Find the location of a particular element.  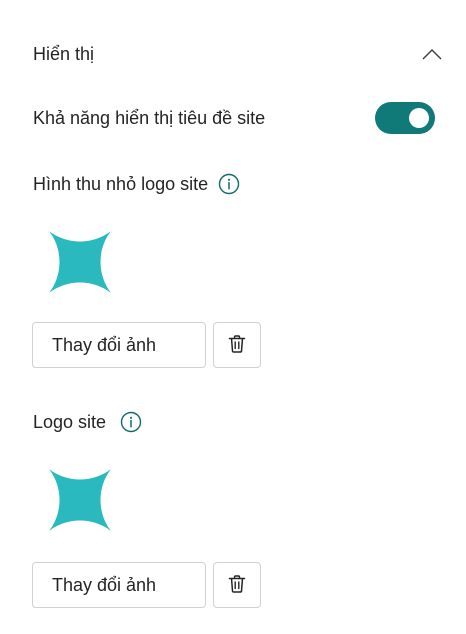

chevron-up-icon is located at coordinates (432, 54).